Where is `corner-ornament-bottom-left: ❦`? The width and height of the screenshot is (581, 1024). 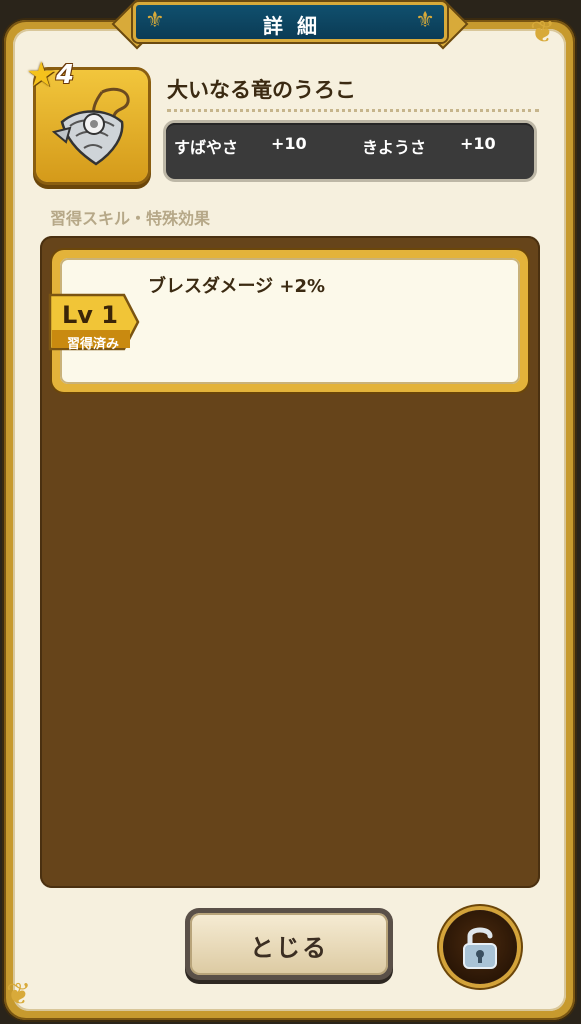 corner-ornament-bottom-left: ❦ is located at coordinates (19, 994).